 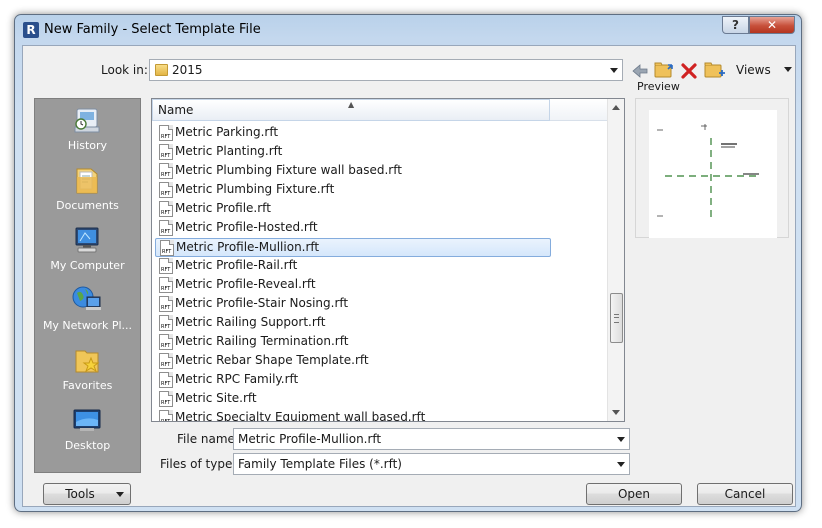 I want to click on place-label: Favorites, so click(x=87, y=385).